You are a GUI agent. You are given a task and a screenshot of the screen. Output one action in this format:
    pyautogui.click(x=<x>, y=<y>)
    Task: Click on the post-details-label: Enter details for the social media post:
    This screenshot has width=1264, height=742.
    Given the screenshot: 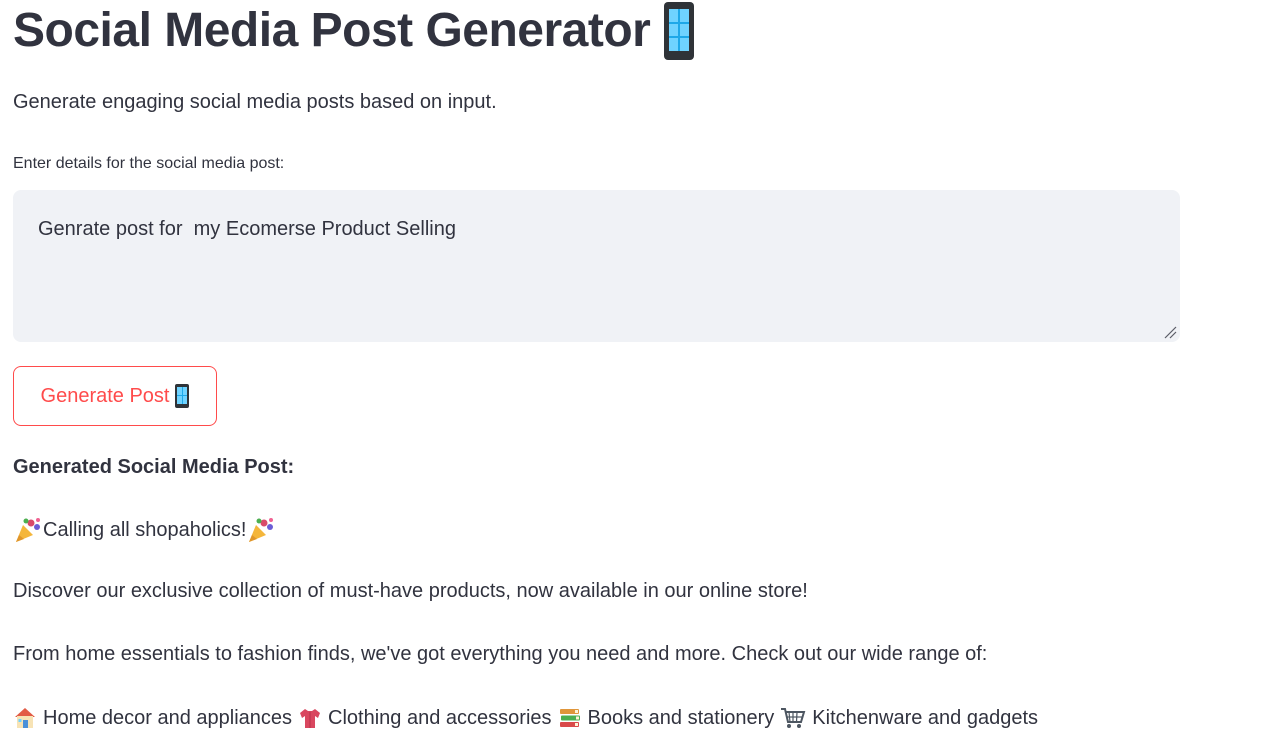 What is the action you would take?
    pyautogui.click(x=149, y=163)
    